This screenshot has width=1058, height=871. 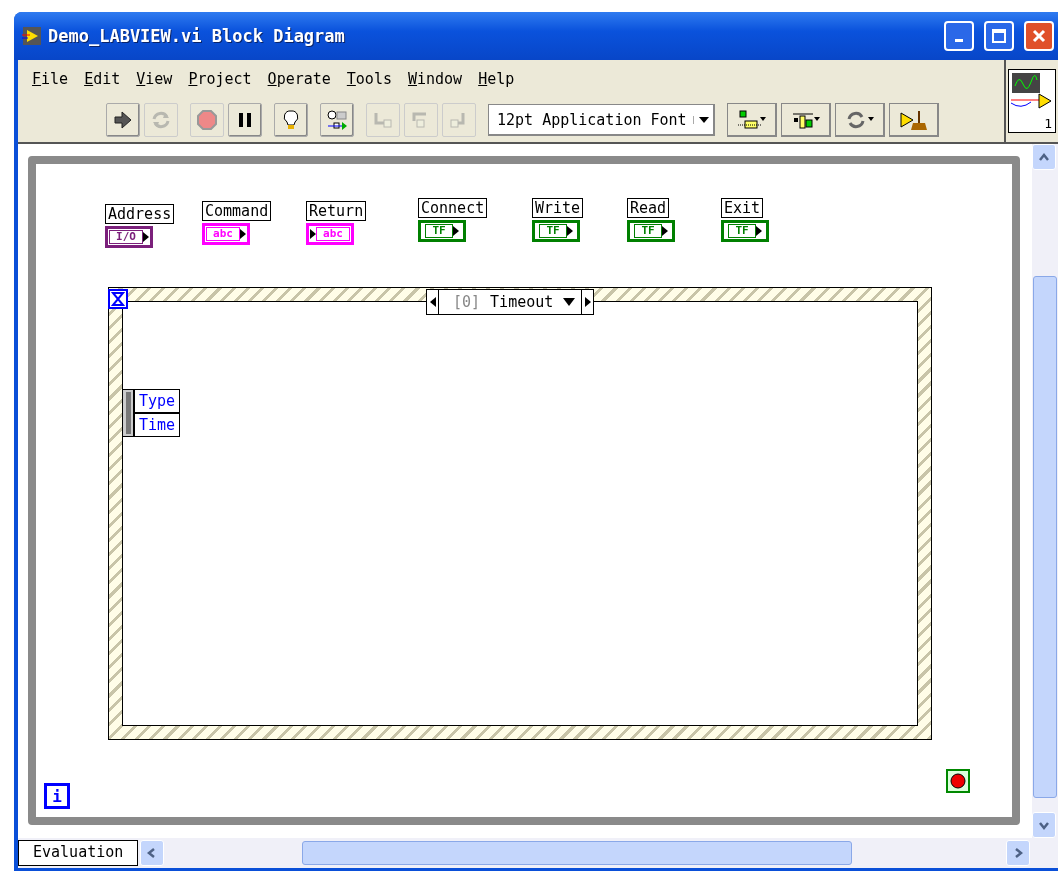 What do you see at coordinates (1018, 853) in the screenshot?
I see `scroll-right-button` at bounding box center [1018, 853].